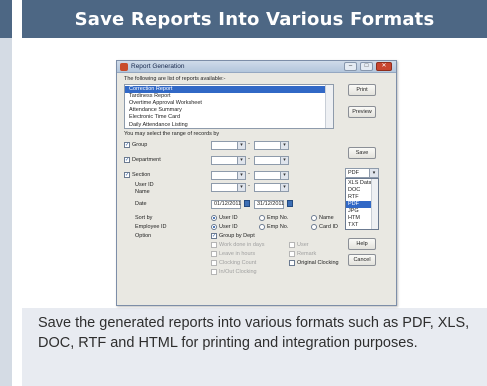 The image size is (487, 386). Describe the element at coordinates (262, 227) in the screenshot. I see `emp-emp-no-radio` at that location.